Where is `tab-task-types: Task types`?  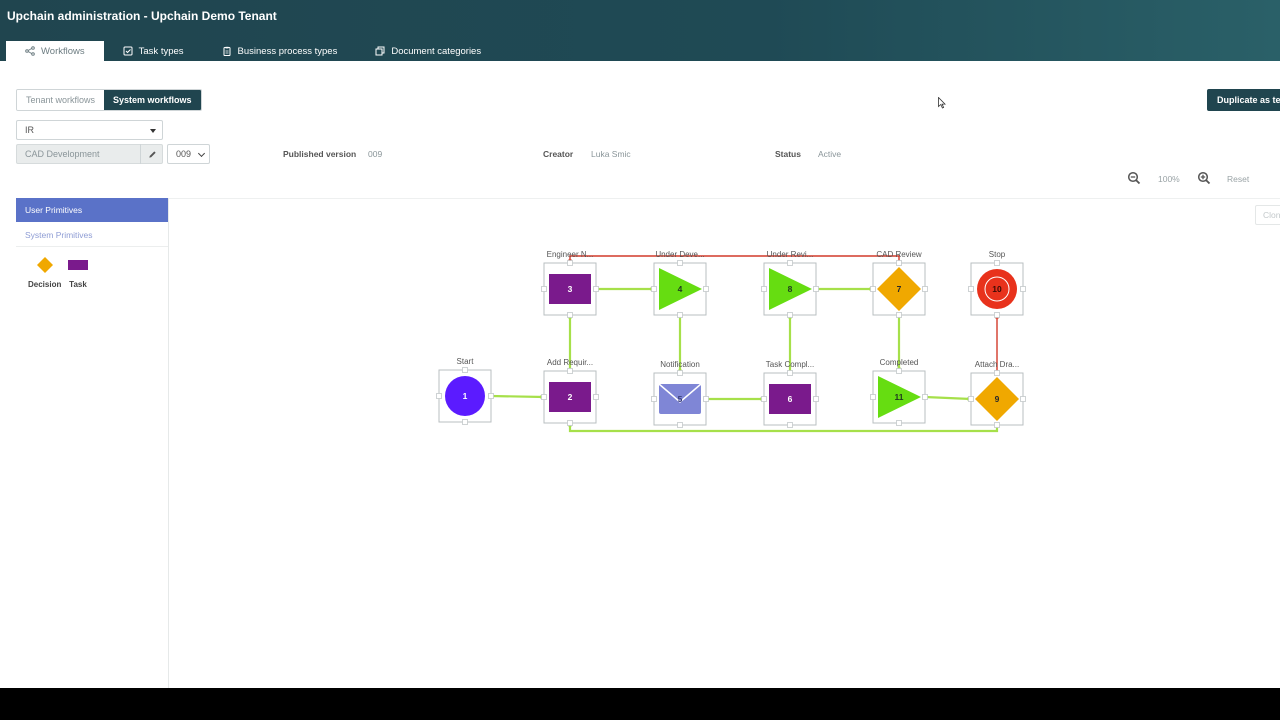 tab-task-types: Task types is located at coordinates (153, 51).